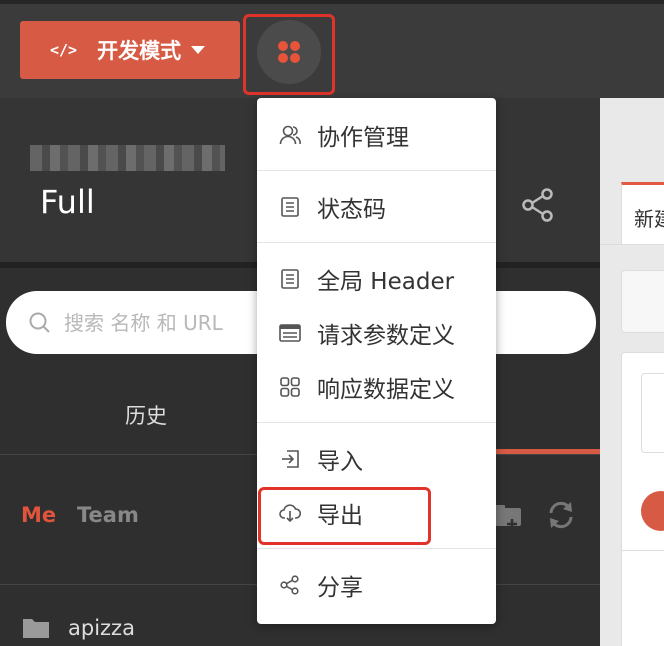  I want to click on folder-item-label: apizza, so click(101, 628).